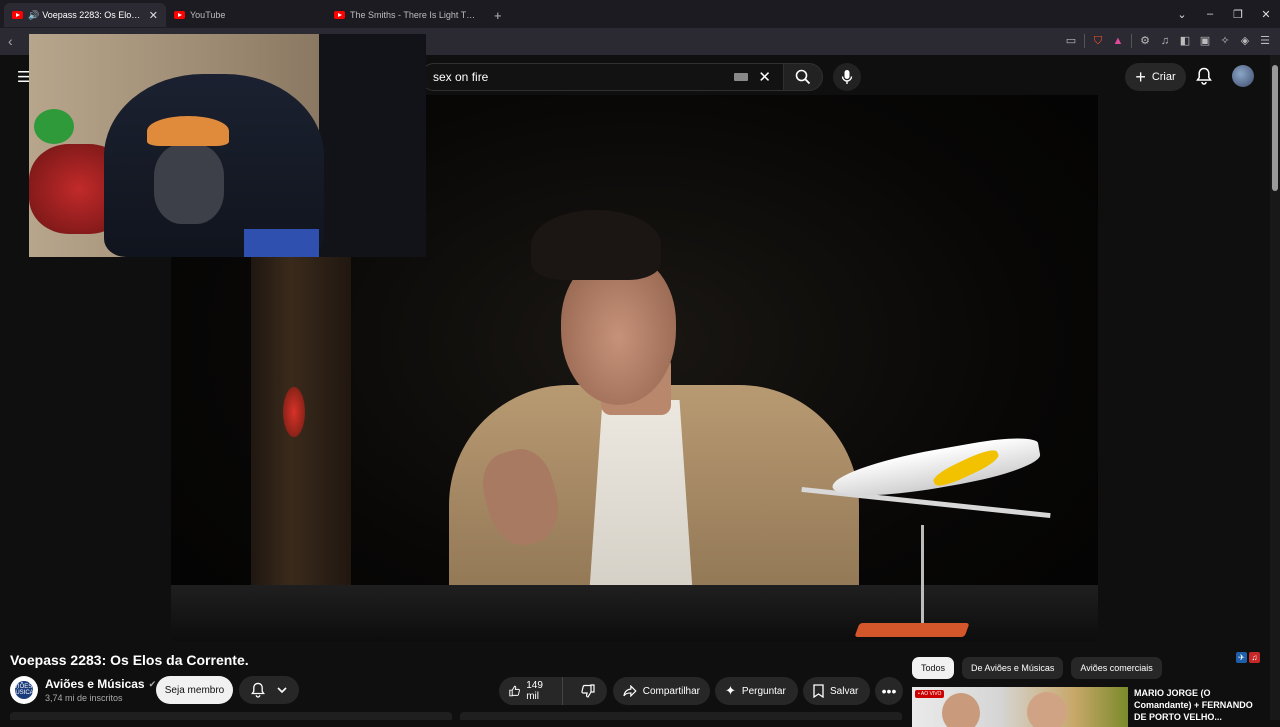  I want to click on window-controls: ⌄ – ❐ ✕, so click(1224, 14).